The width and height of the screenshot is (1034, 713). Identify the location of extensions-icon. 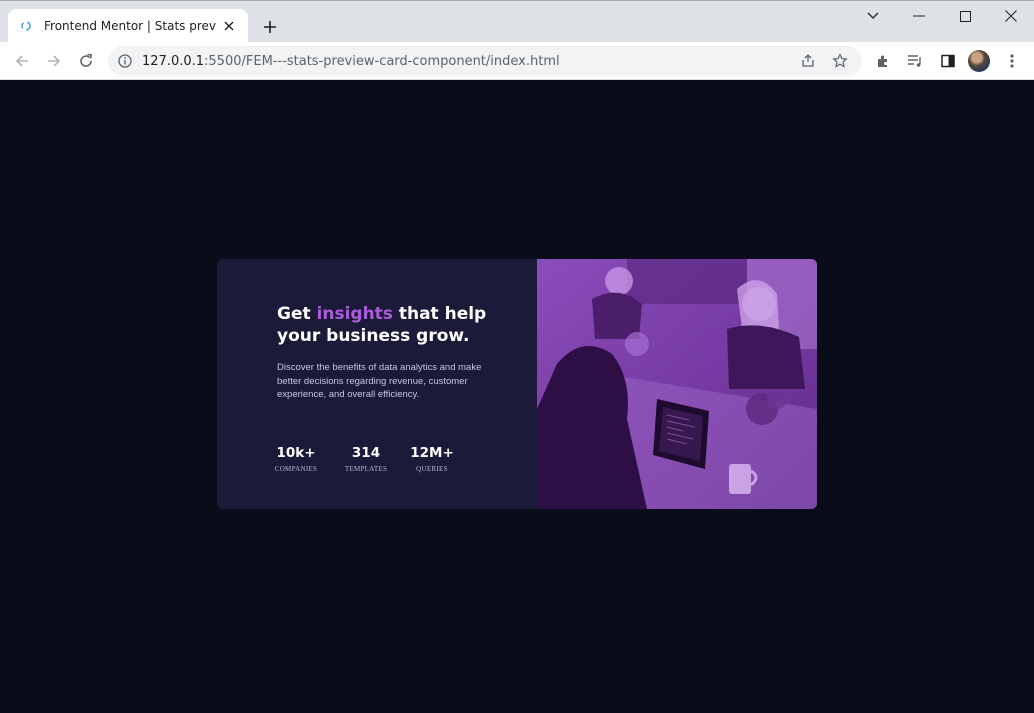
(883, 61).